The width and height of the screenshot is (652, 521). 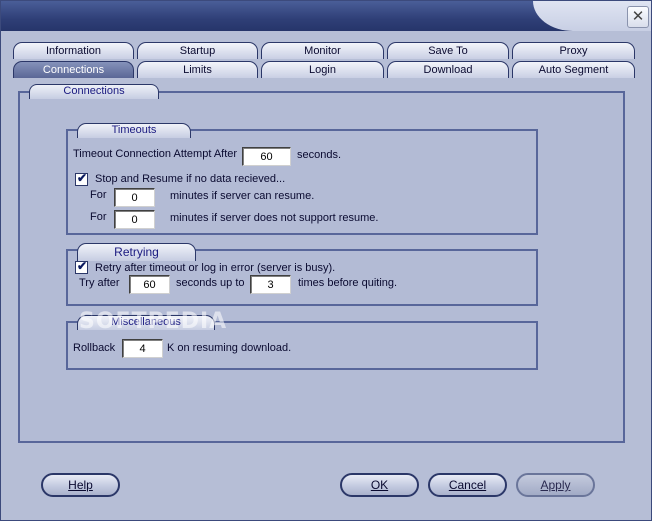 What do you see at coordinates (149, 284) in the screenshot?
I see `retry-seconds-input` at bounding box center [149, 284].